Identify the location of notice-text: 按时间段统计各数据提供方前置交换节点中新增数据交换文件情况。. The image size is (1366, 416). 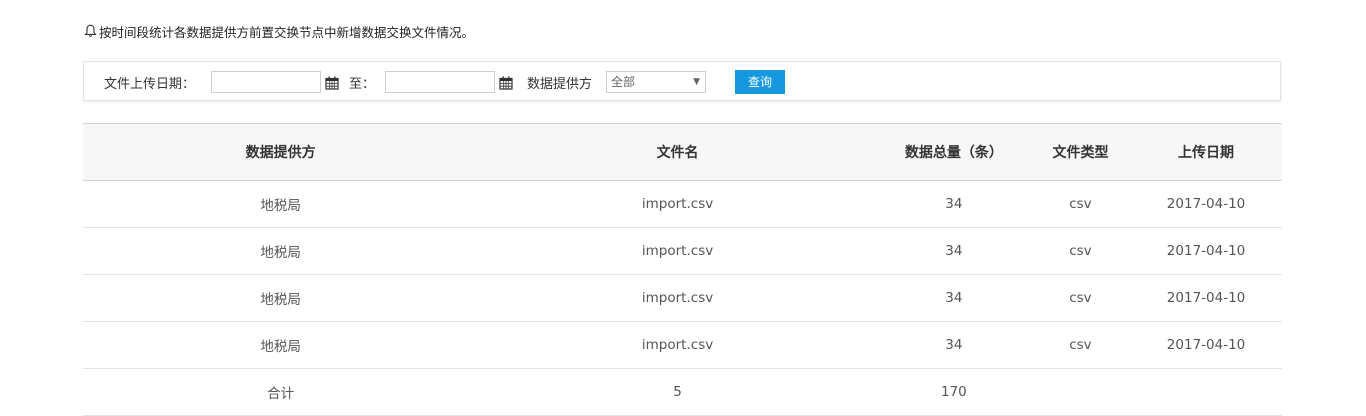
(287, 32).